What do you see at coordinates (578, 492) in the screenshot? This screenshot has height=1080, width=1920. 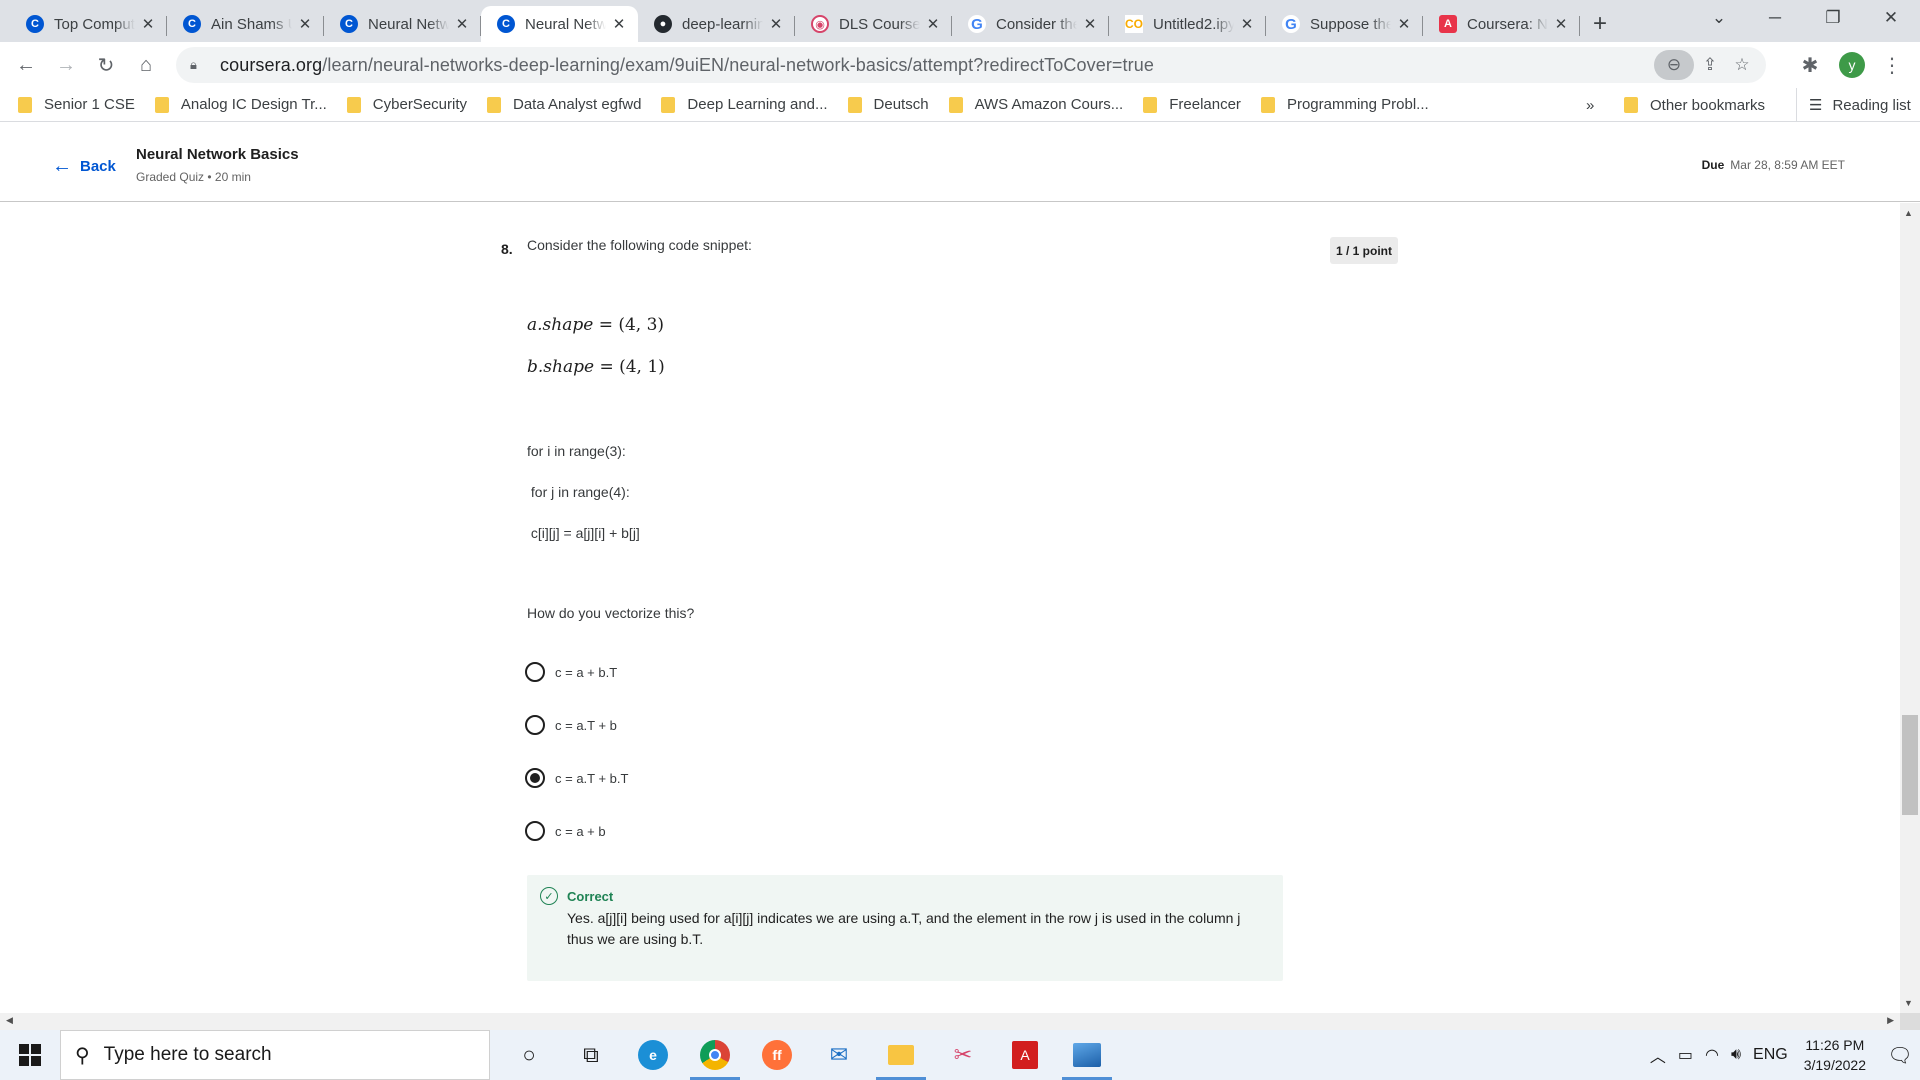 I see `code-line: for j in range(4):` at bounding box center [578, 492].